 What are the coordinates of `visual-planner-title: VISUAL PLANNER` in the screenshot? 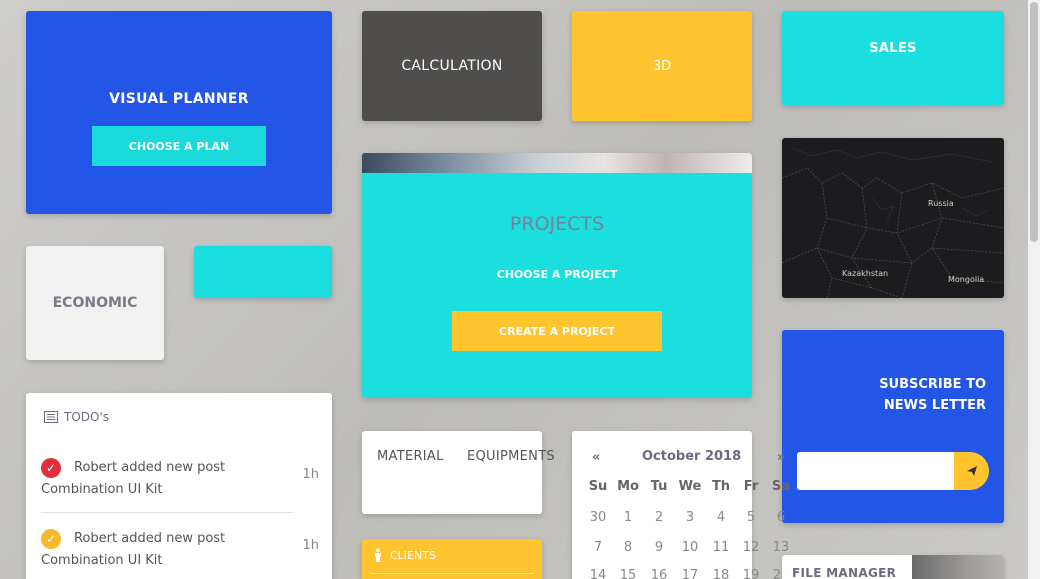 It's located at (179, 99).